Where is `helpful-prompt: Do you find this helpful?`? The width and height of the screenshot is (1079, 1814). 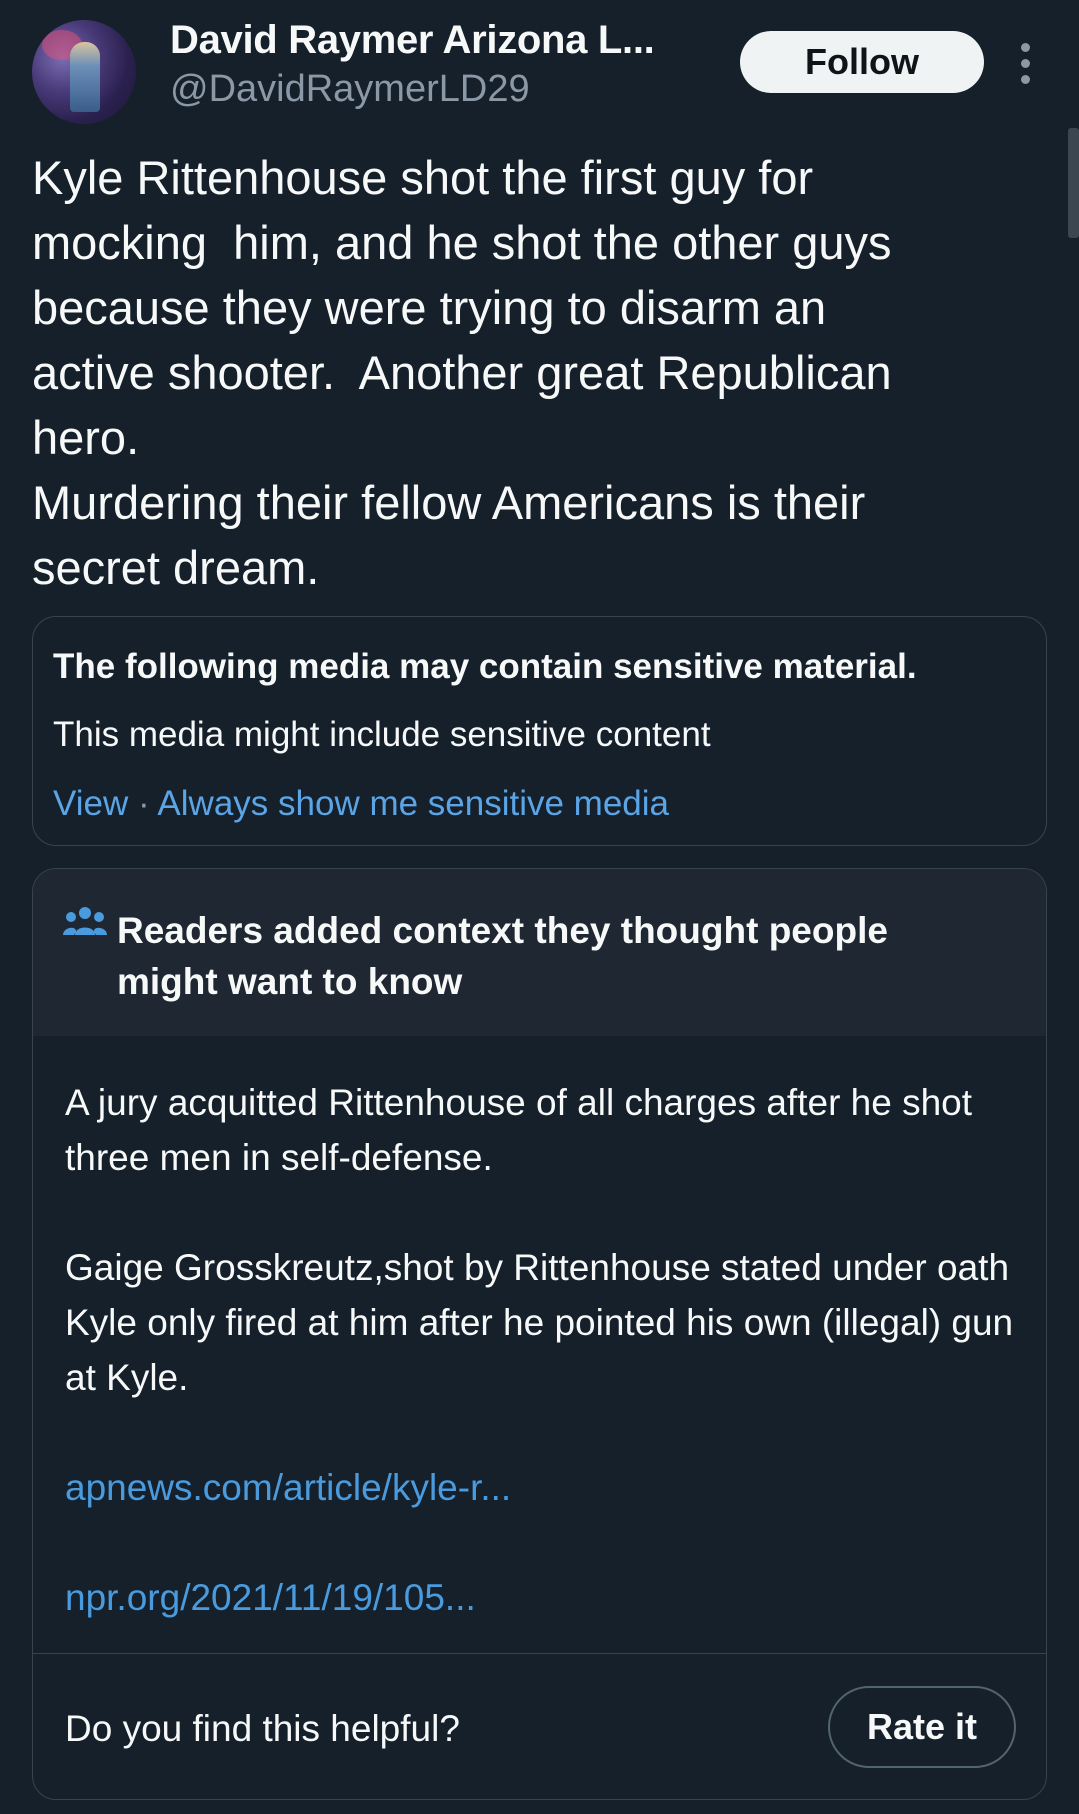
helpful-prompt: Do you find this helpful? is located at coordinates (262, 1728).